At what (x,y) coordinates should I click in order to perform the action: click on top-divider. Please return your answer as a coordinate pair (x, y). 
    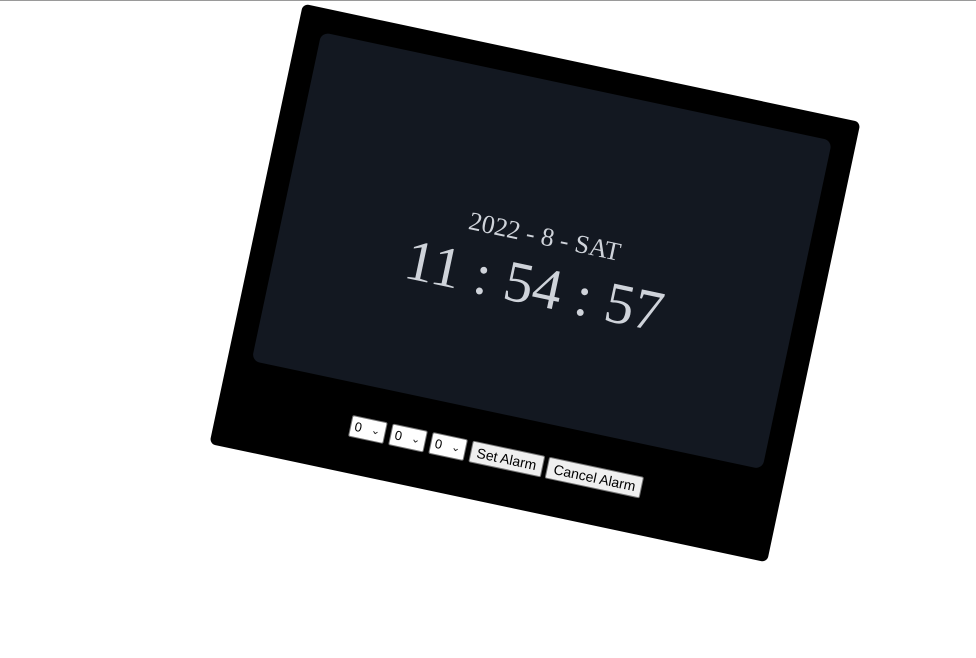
    Looking at the image, I should click on (488, 0).